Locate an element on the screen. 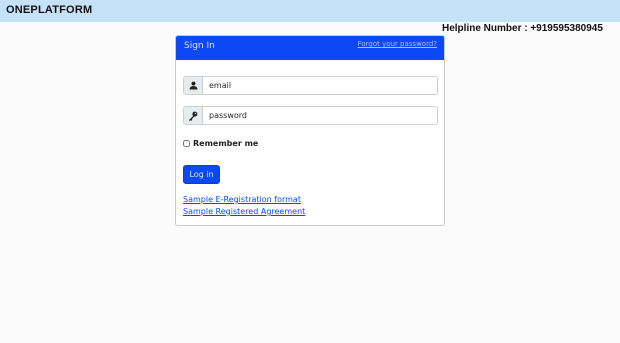 This screenshot has height=343, width=620. password-field is located at coordinates (320, 115).